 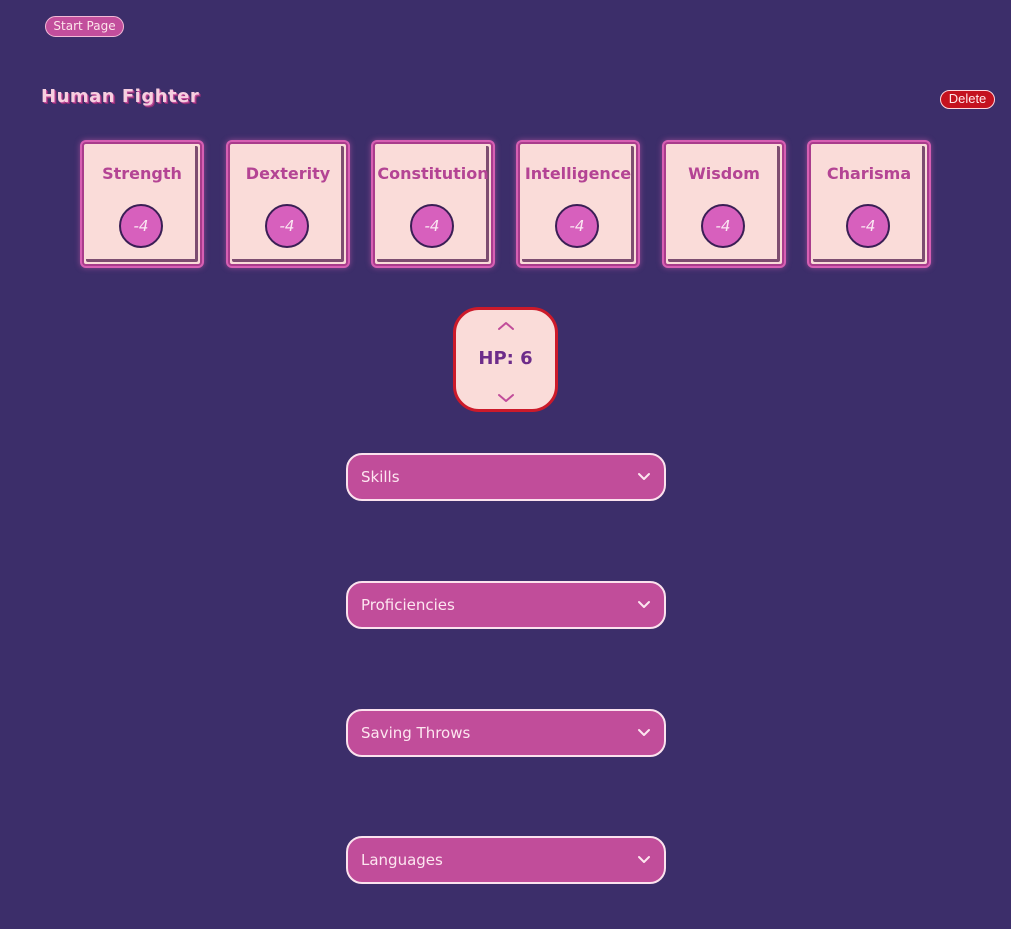 What do you see at coordinates (120, 96) in the screenshot?
I see `character-title: Human Fighter` at bounding box center [120, 96].